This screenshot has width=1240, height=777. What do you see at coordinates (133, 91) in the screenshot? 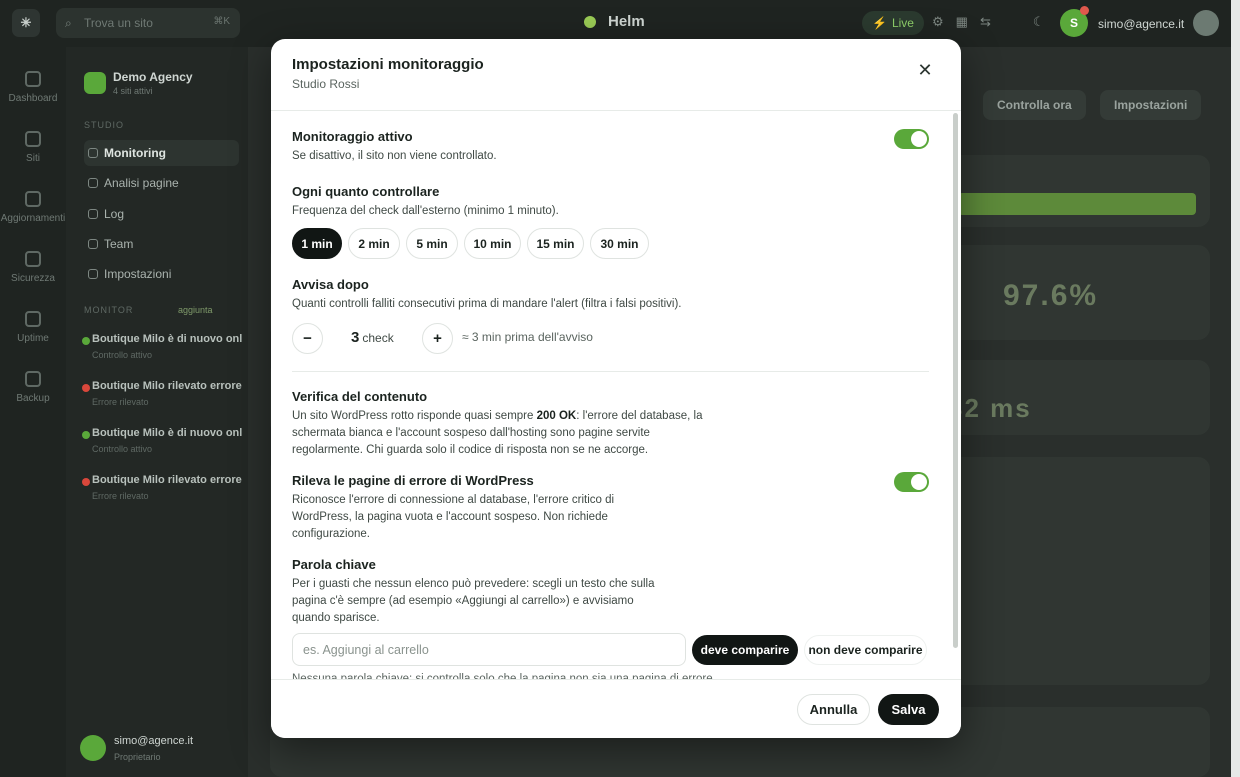
I see `workspace-sub: 4 siti attivi` at bounding box center [133, 91].